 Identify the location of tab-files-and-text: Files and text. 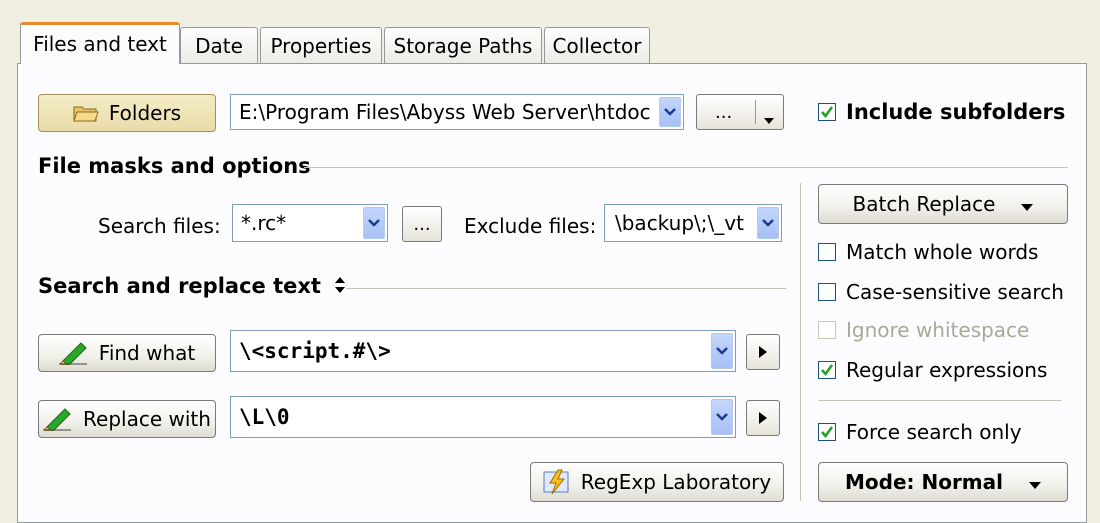
(100, 43).